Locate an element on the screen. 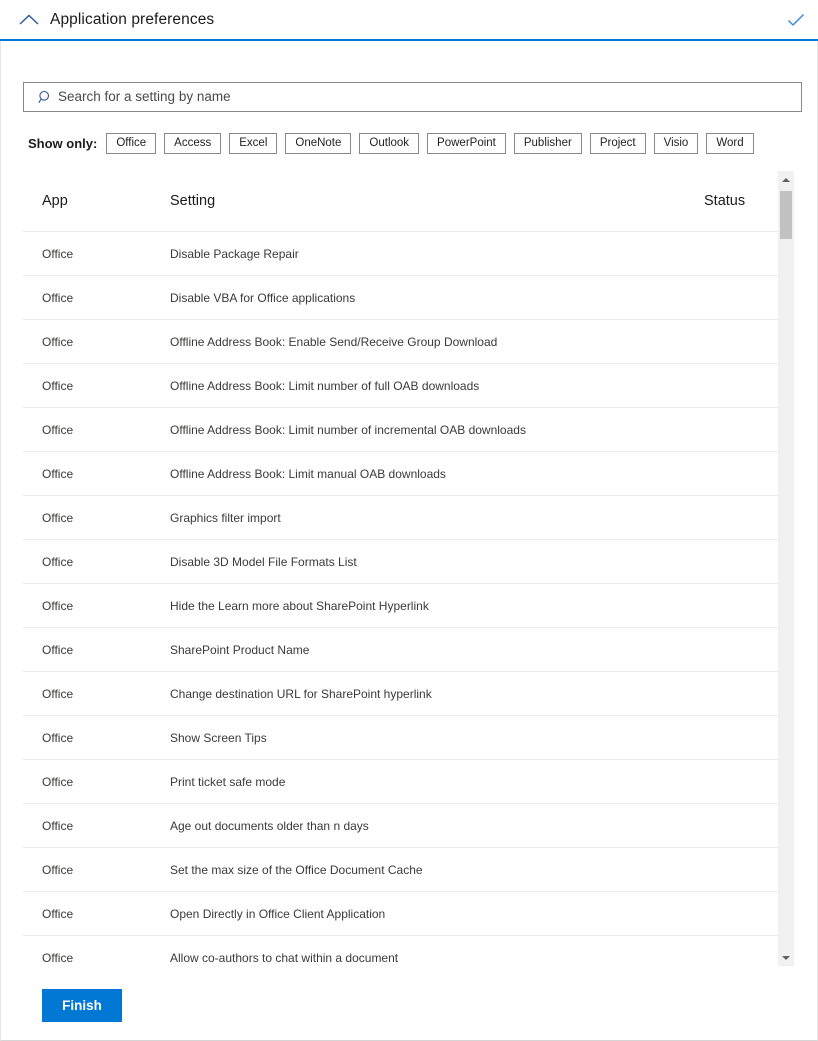 Image resolution: width=818 pixels, height=1041 pixels. scroll-down-arrow-icon is located at coordinates (786, 957).